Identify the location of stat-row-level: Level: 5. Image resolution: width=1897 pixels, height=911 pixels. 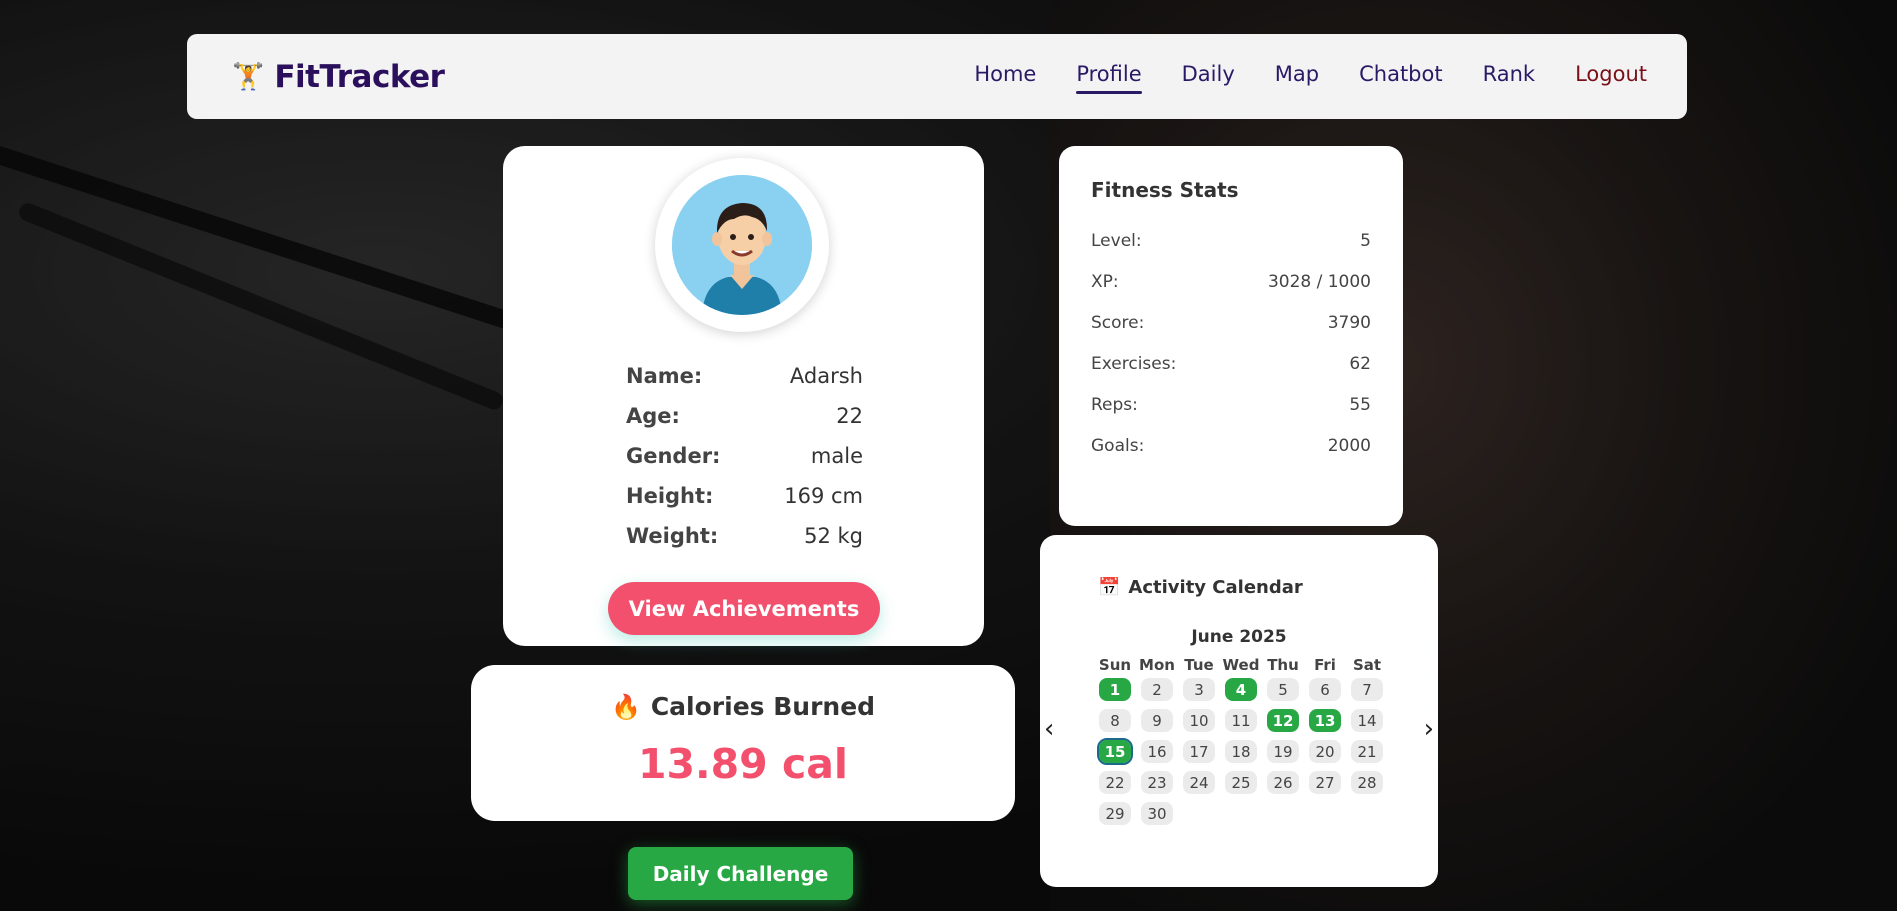
(1231, 240).